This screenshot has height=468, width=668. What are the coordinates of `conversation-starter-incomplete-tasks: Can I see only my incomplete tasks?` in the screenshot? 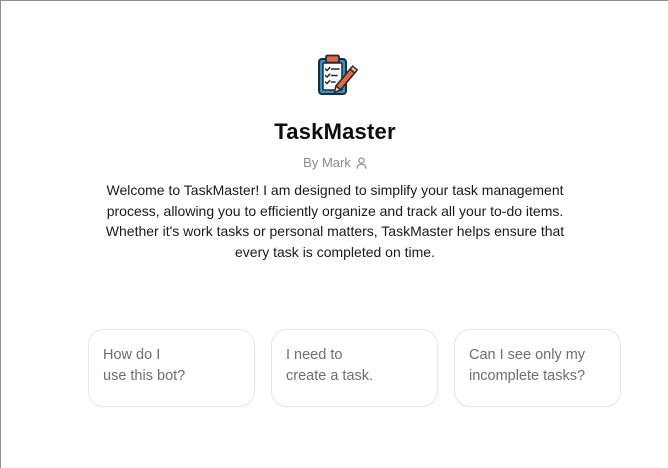 It's located at (537, 368).